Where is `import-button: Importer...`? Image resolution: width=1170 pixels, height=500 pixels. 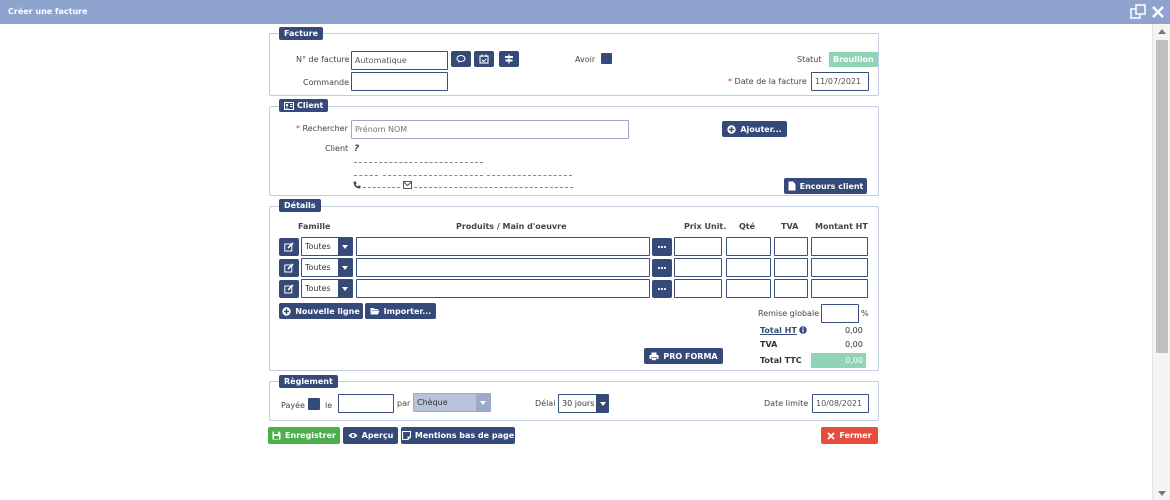 import-button: Importer... is located at coordinates (400, 311).